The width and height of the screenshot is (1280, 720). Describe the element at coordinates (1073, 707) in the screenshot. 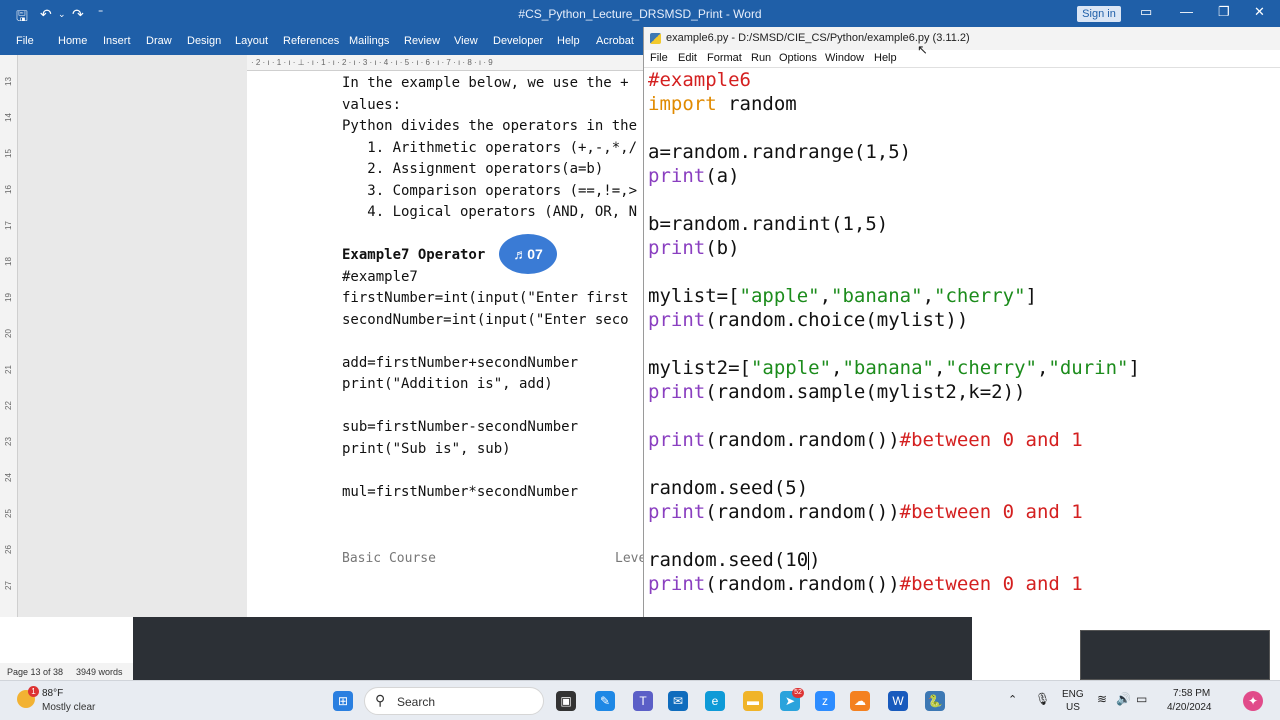

I see `language-region: US` at that location.